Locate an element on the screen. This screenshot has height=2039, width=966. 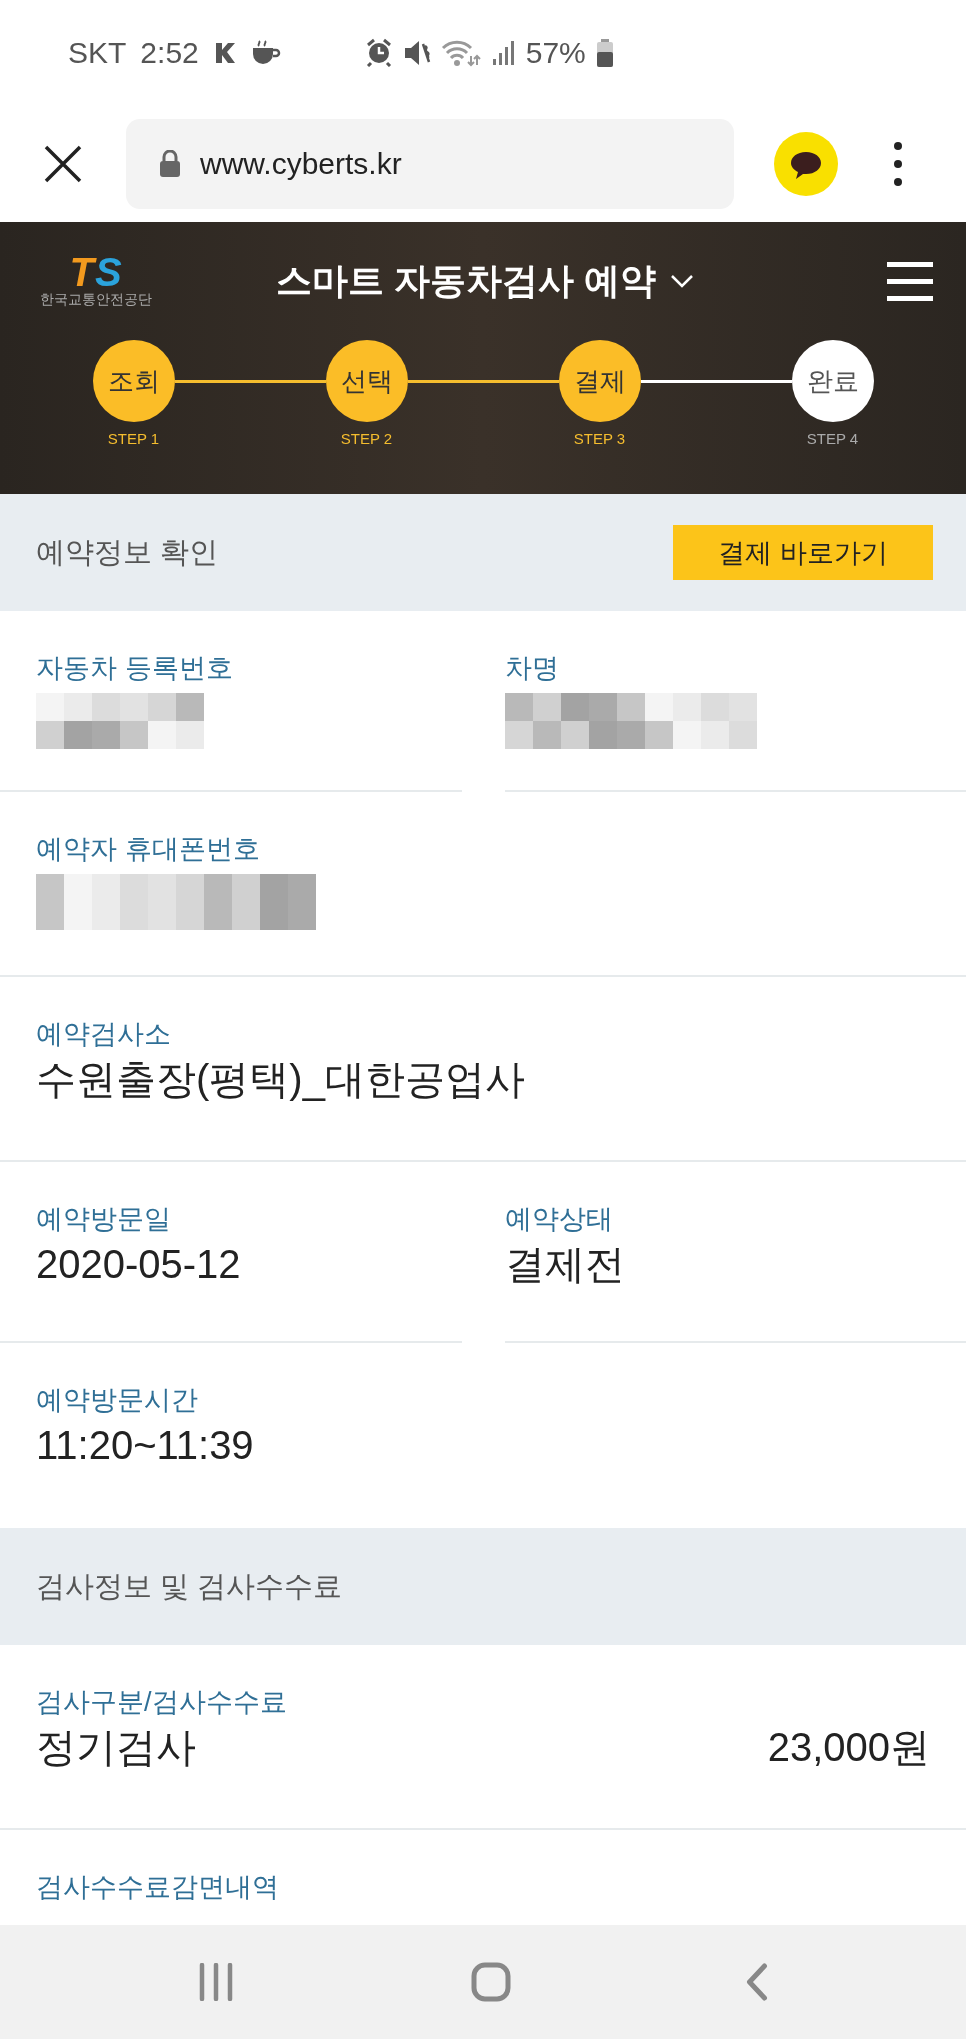
recent-apps-icon is located at coordinates (216, 1982).